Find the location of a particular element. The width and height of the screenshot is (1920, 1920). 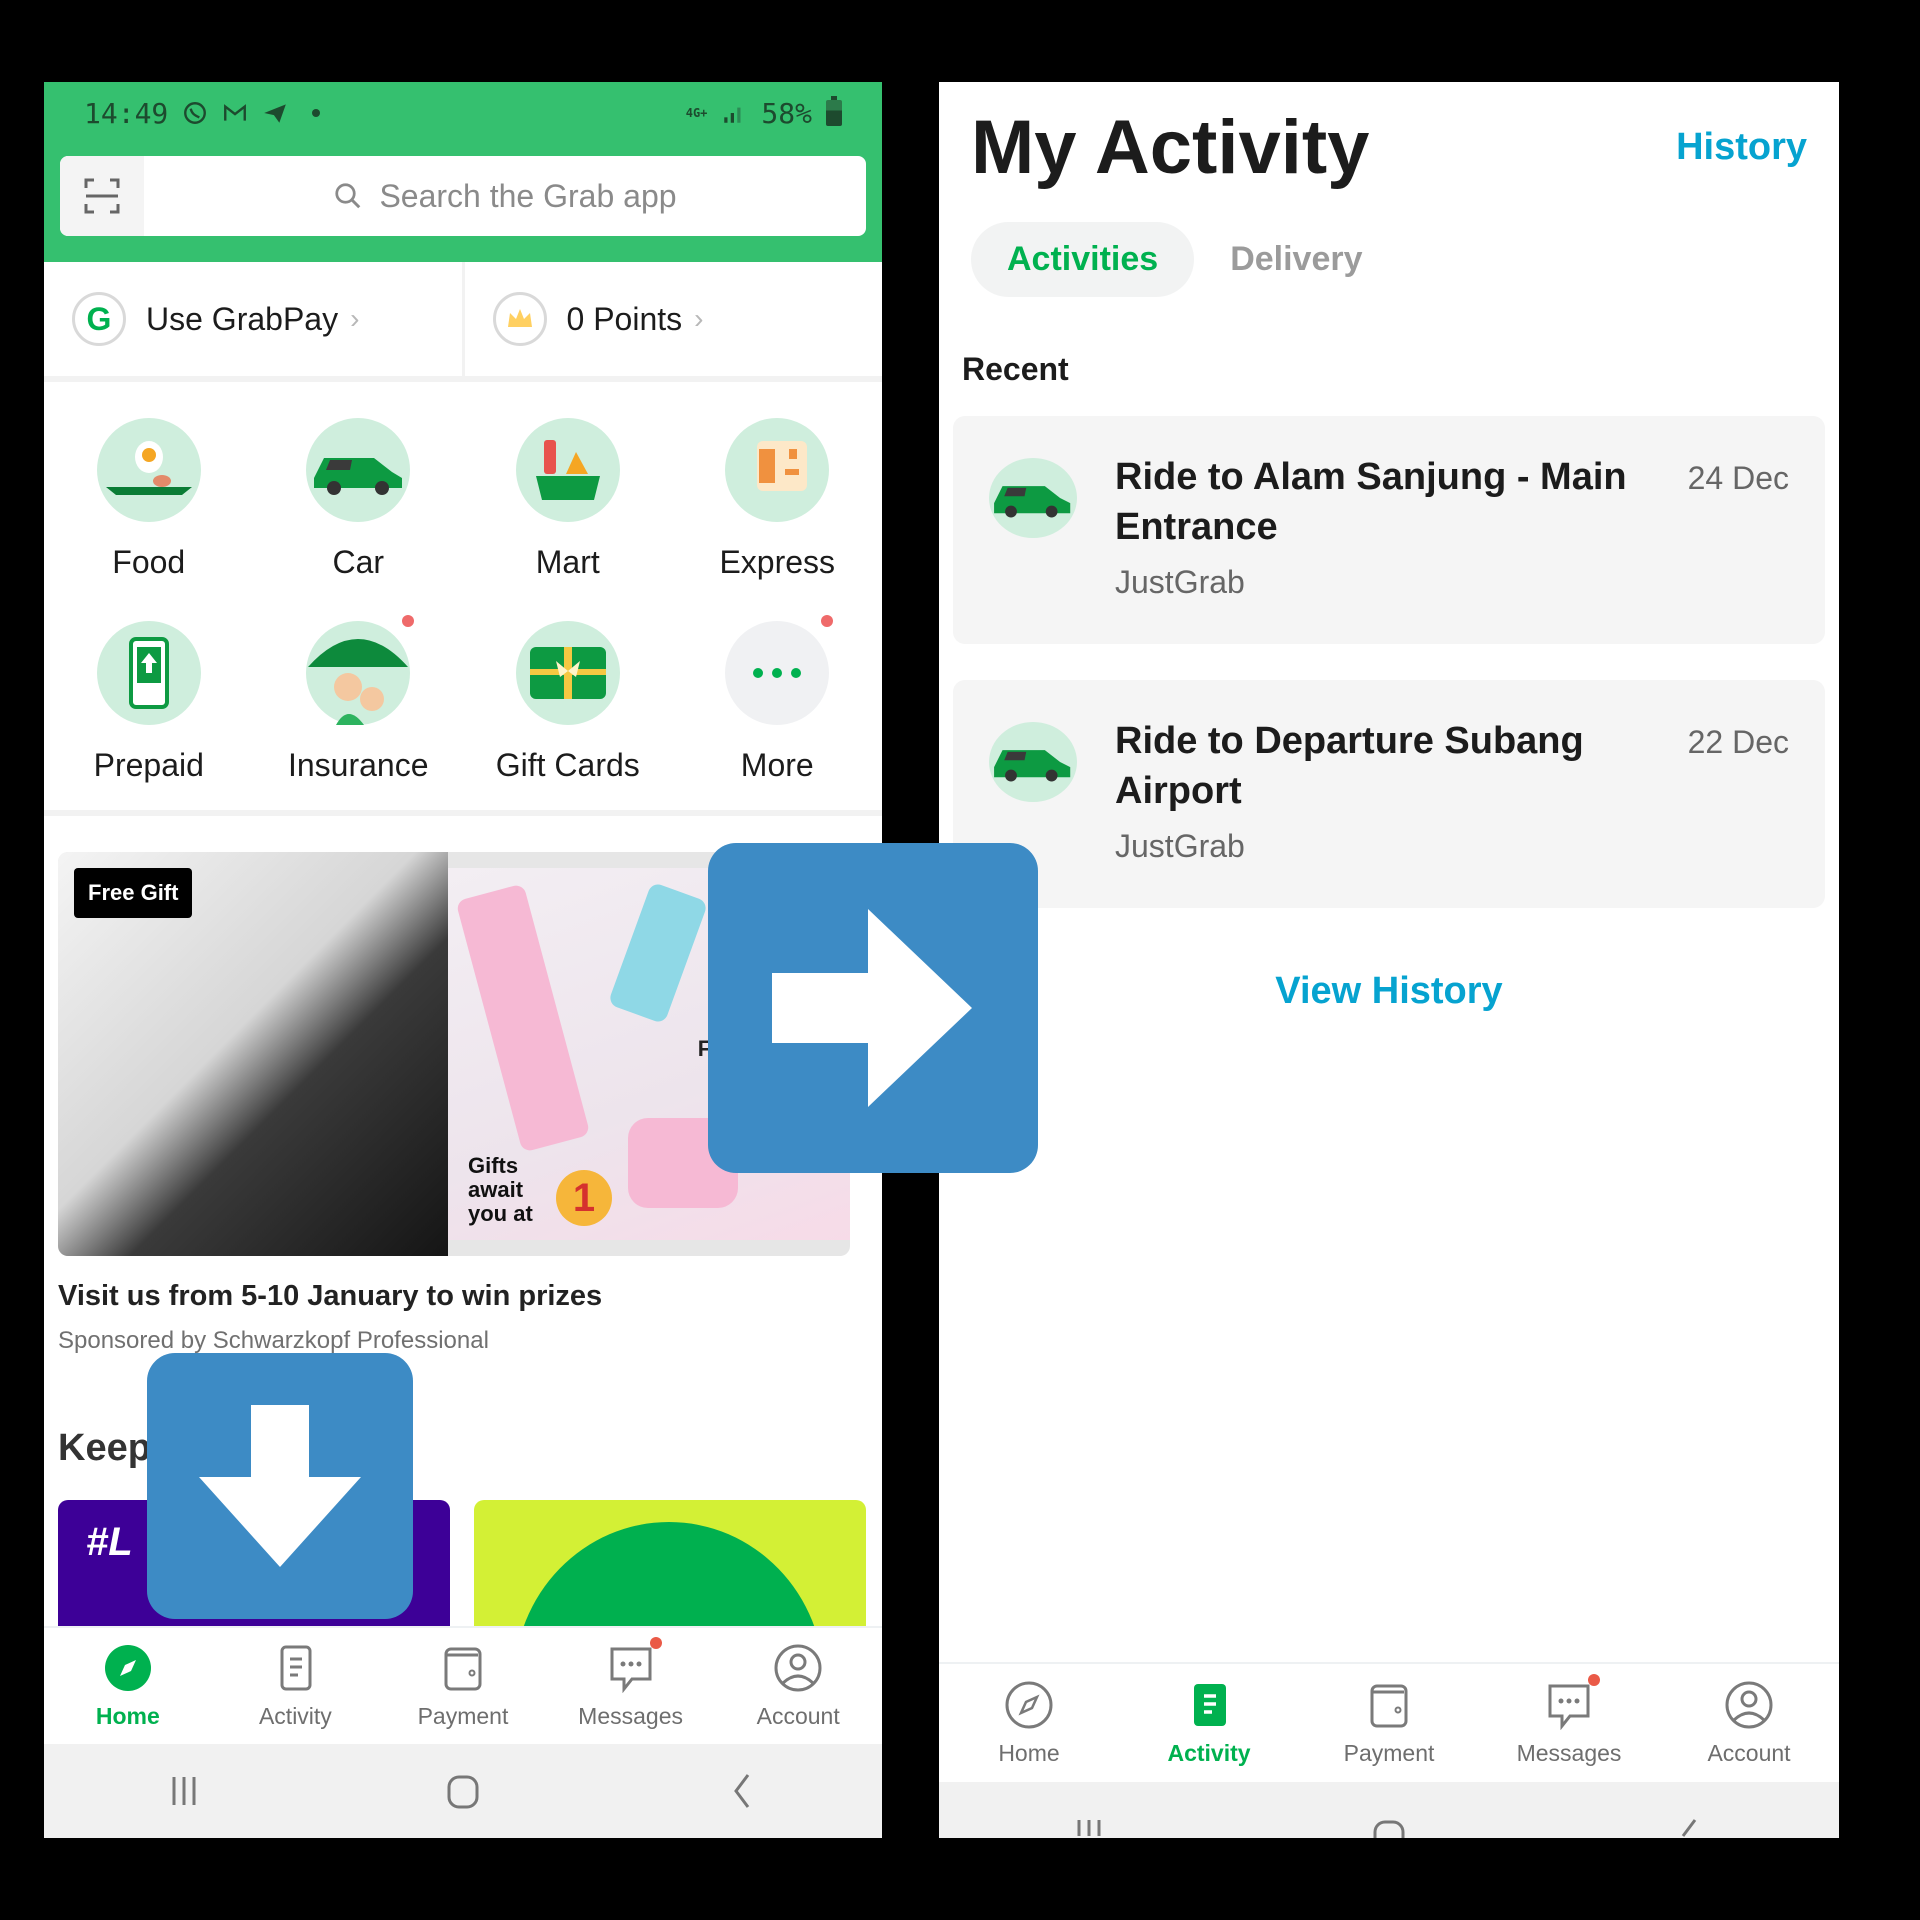

prepaid-icon is located at coordinates (148, 673).